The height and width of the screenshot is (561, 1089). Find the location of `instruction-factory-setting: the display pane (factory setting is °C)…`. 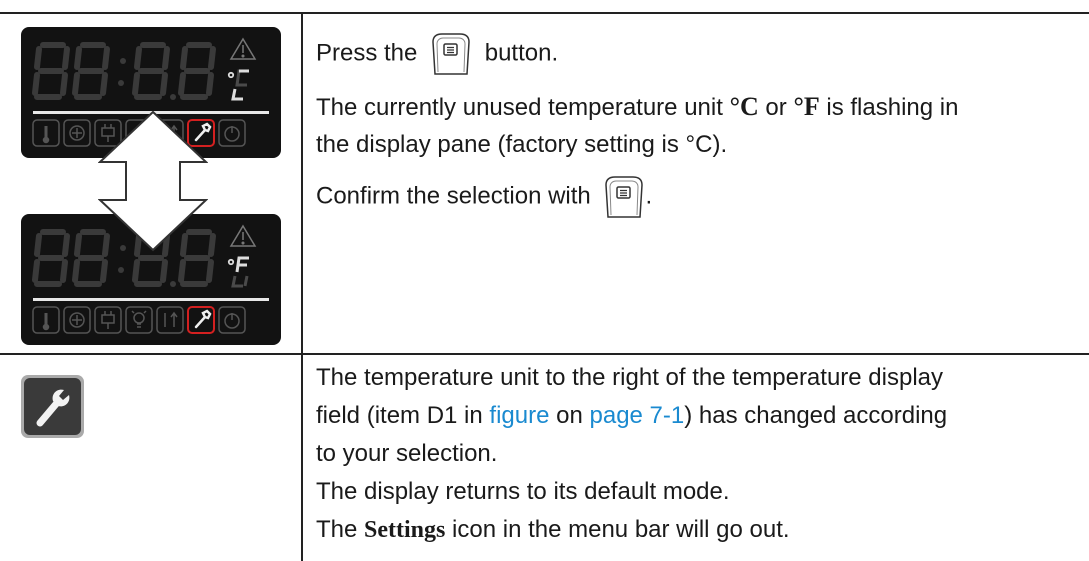

instruction-factory-setting: the display pane (factory setting is °C)… is located at coordinates (522, 144).